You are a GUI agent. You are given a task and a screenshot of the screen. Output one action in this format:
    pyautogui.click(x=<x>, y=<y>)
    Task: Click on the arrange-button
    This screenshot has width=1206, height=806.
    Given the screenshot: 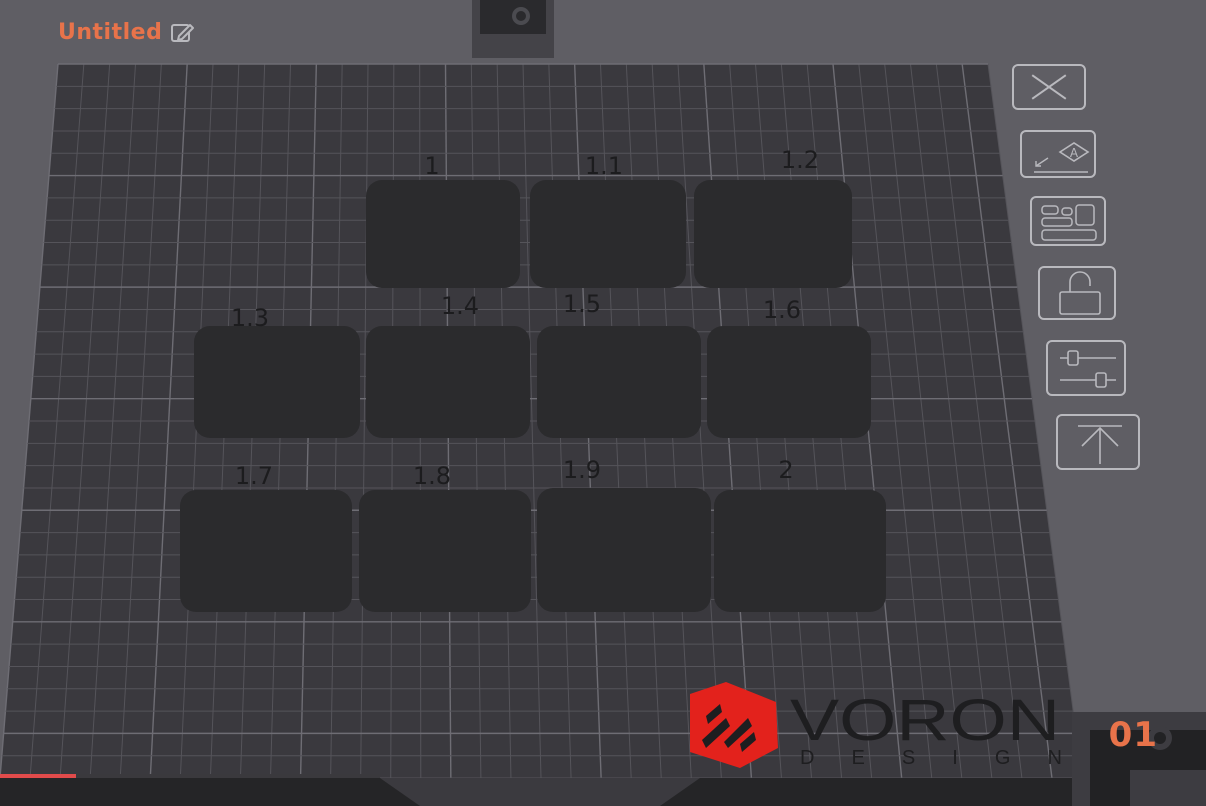 What is the action you would take?
    pyautogui.click(x=1068, y=221)
    